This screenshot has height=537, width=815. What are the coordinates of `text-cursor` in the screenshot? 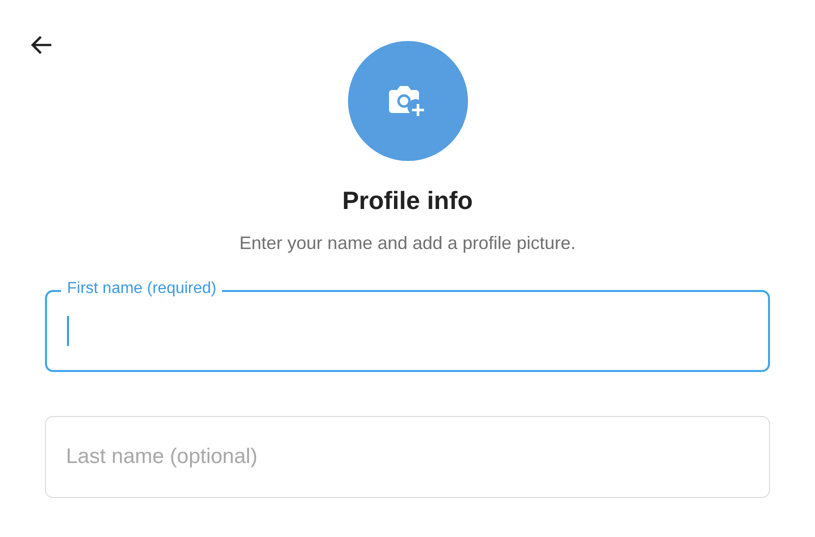 It's located at (68, 331).